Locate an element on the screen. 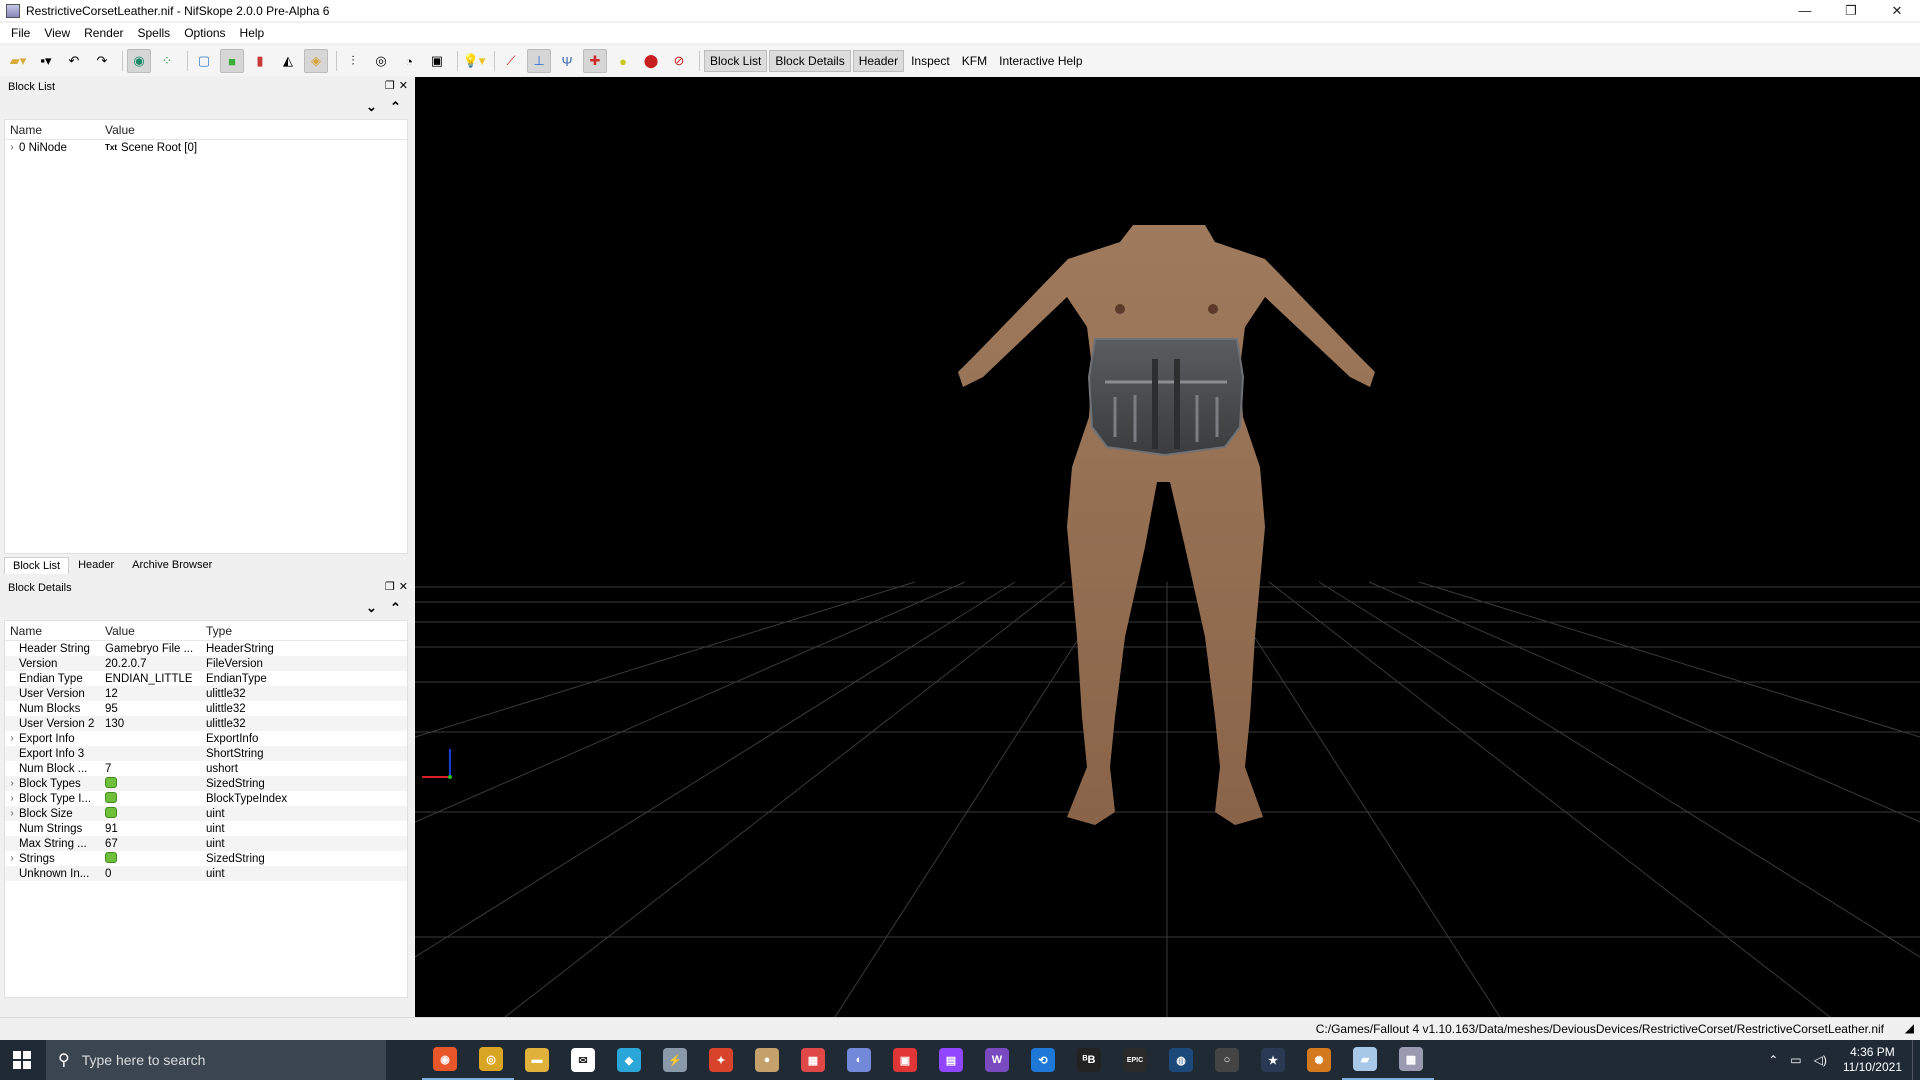 The image size is (1920, 1080). volume-icon: ◁) is located at coordinates (1820, 1060).